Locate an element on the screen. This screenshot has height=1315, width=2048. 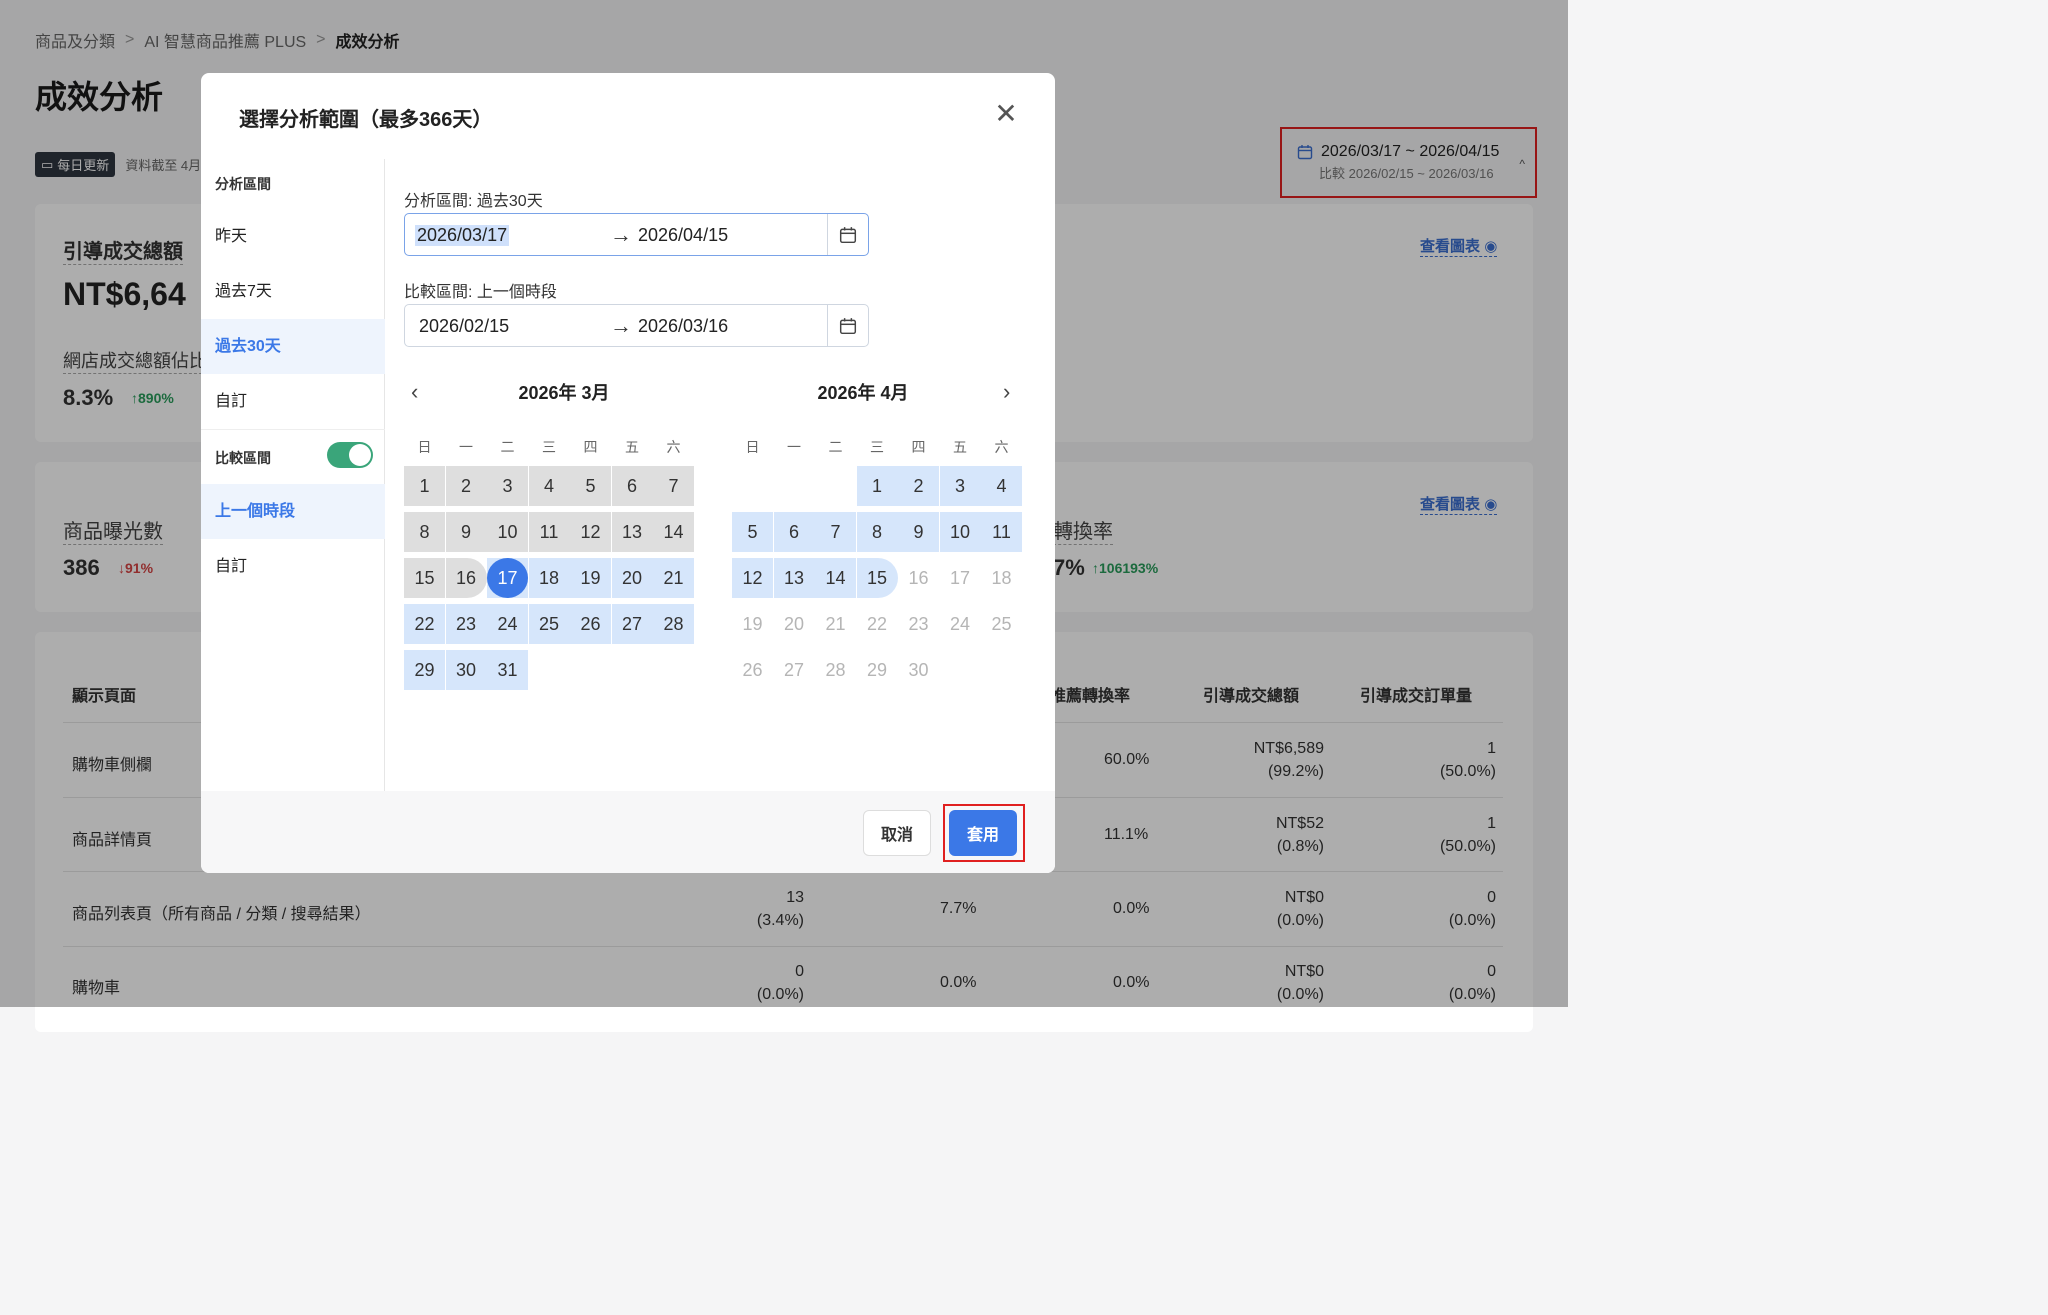
preset-last-7-days: 過去7天 is located at coordinates (293, 291).